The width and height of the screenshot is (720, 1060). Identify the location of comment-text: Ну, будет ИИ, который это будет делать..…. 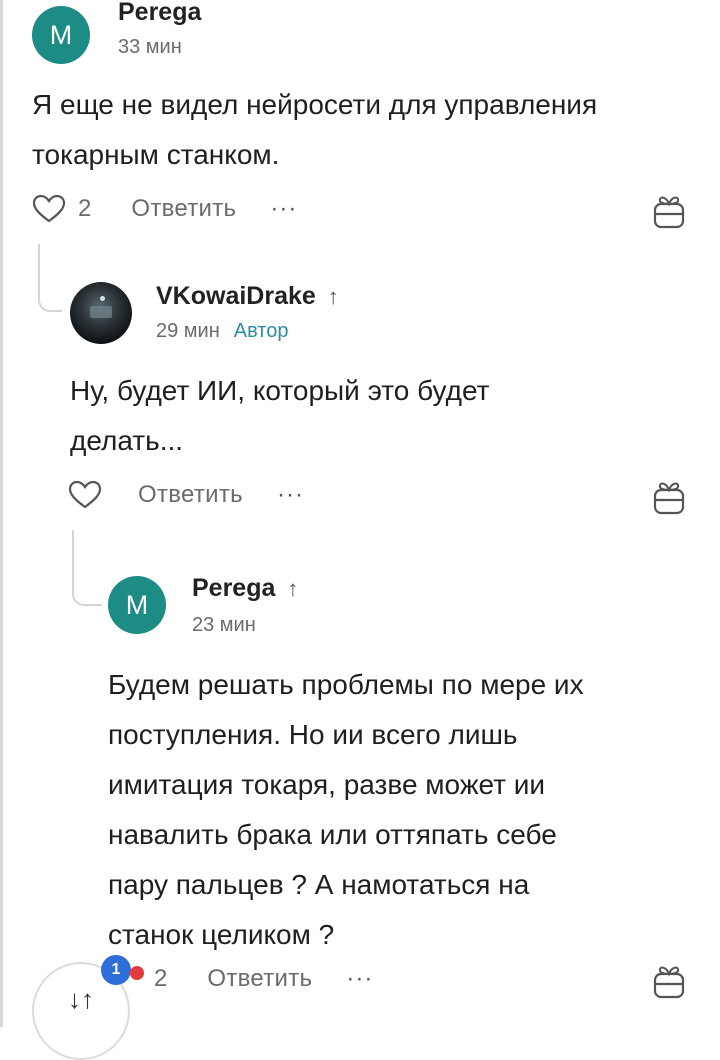
(380, 416).